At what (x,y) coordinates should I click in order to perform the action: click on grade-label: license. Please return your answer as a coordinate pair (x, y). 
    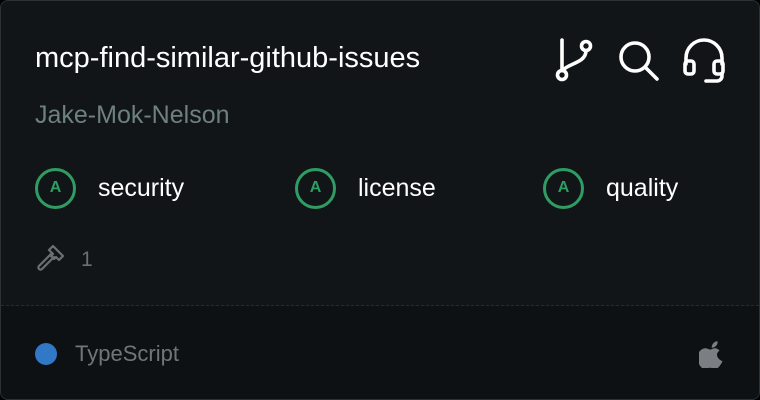
    Looking at the image, I should click on (397, 187).